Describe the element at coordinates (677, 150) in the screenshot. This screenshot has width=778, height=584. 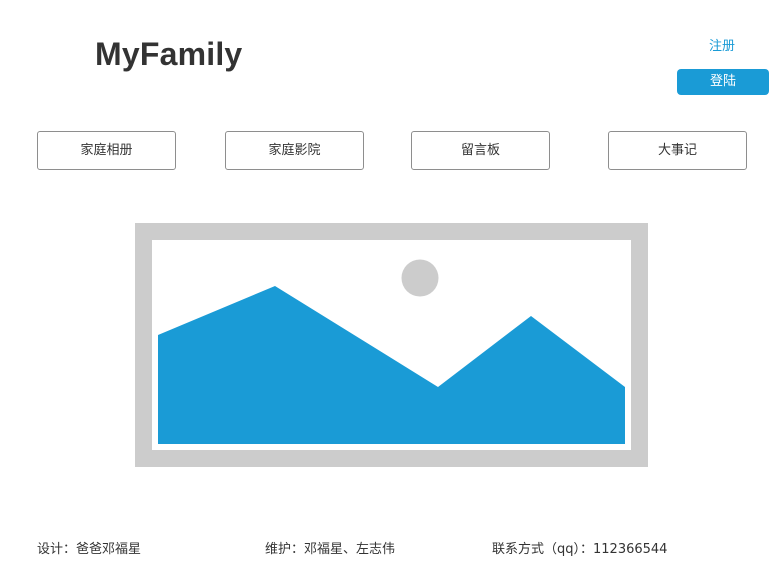
I see `nav-major-events-button: 大事记` at that location.